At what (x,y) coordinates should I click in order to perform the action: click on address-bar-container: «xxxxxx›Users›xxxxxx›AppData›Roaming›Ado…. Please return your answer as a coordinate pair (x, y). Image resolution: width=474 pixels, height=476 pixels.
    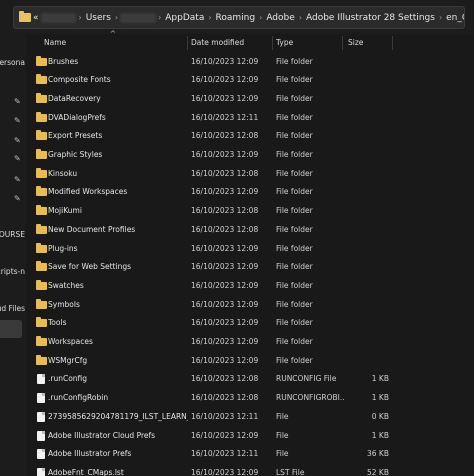
    Looking at the image, I should click on (237, 17).